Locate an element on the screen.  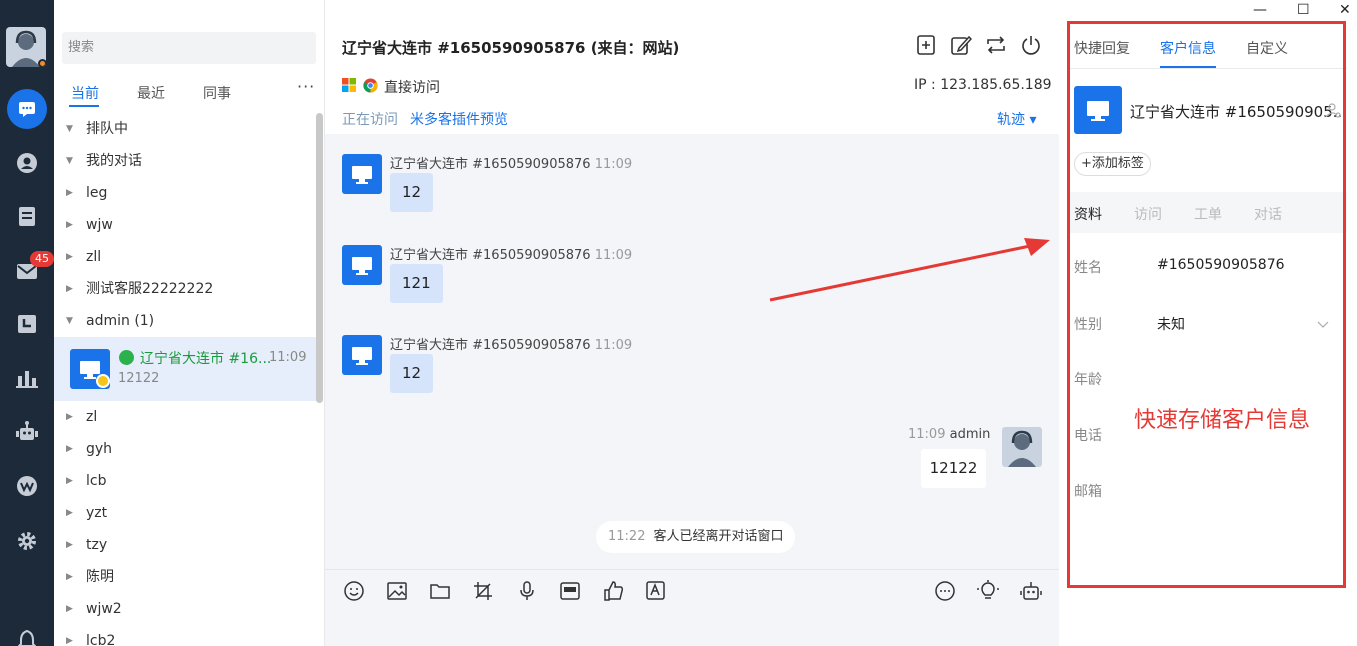
like-icon is located at coordinates (613, 591).